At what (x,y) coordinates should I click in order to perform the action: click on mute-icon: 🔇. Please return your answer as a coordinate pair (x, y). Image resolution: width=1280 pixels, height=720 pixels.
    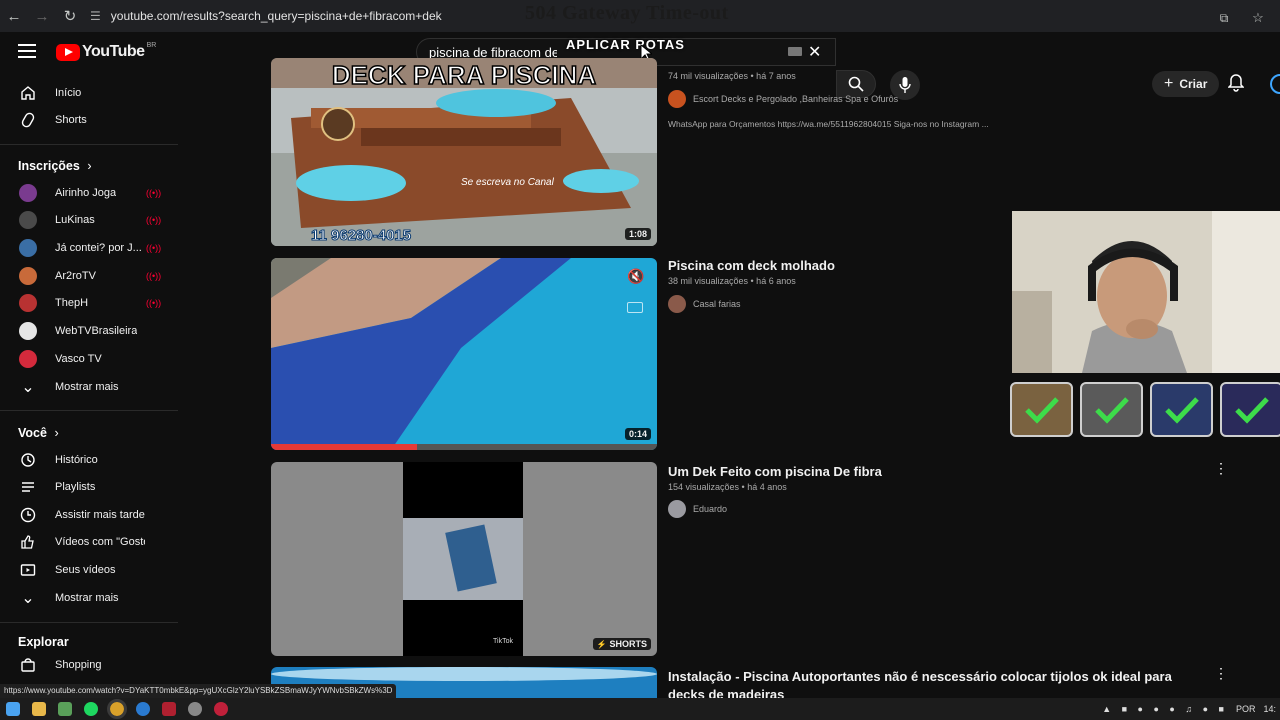
    Looking at the image, I should click on (635, 276).